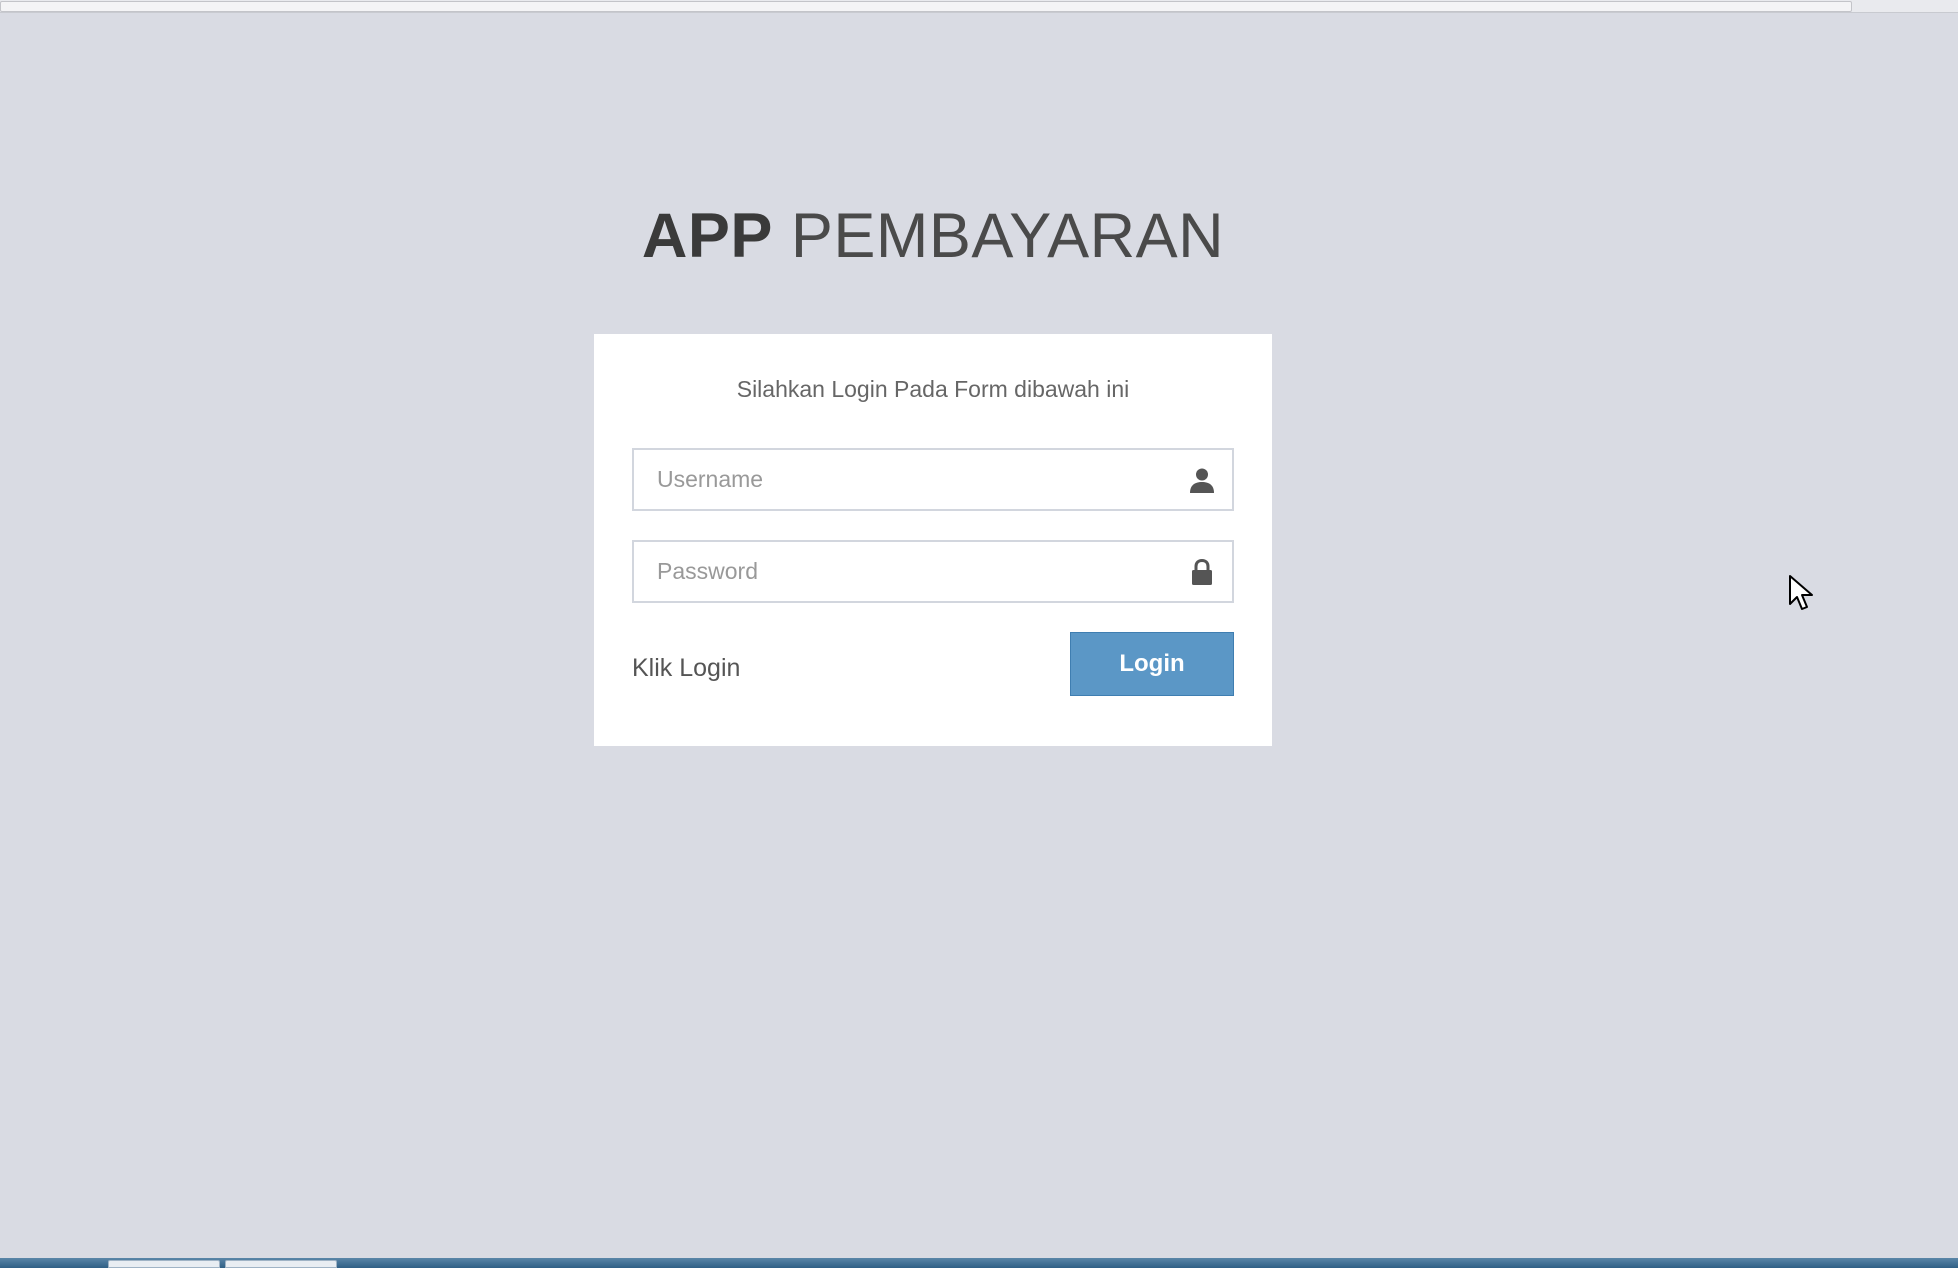 Image resolution: width=1958 pixels, height=1268 pixels. Describe the element at coordinates (904, 479) in the screenshot. I see `username-input` at that location.